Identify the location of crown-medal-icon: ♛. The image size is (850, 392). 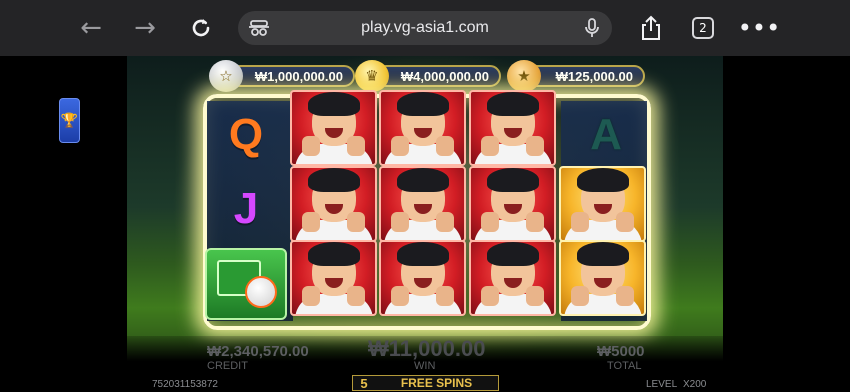
(372, 76).